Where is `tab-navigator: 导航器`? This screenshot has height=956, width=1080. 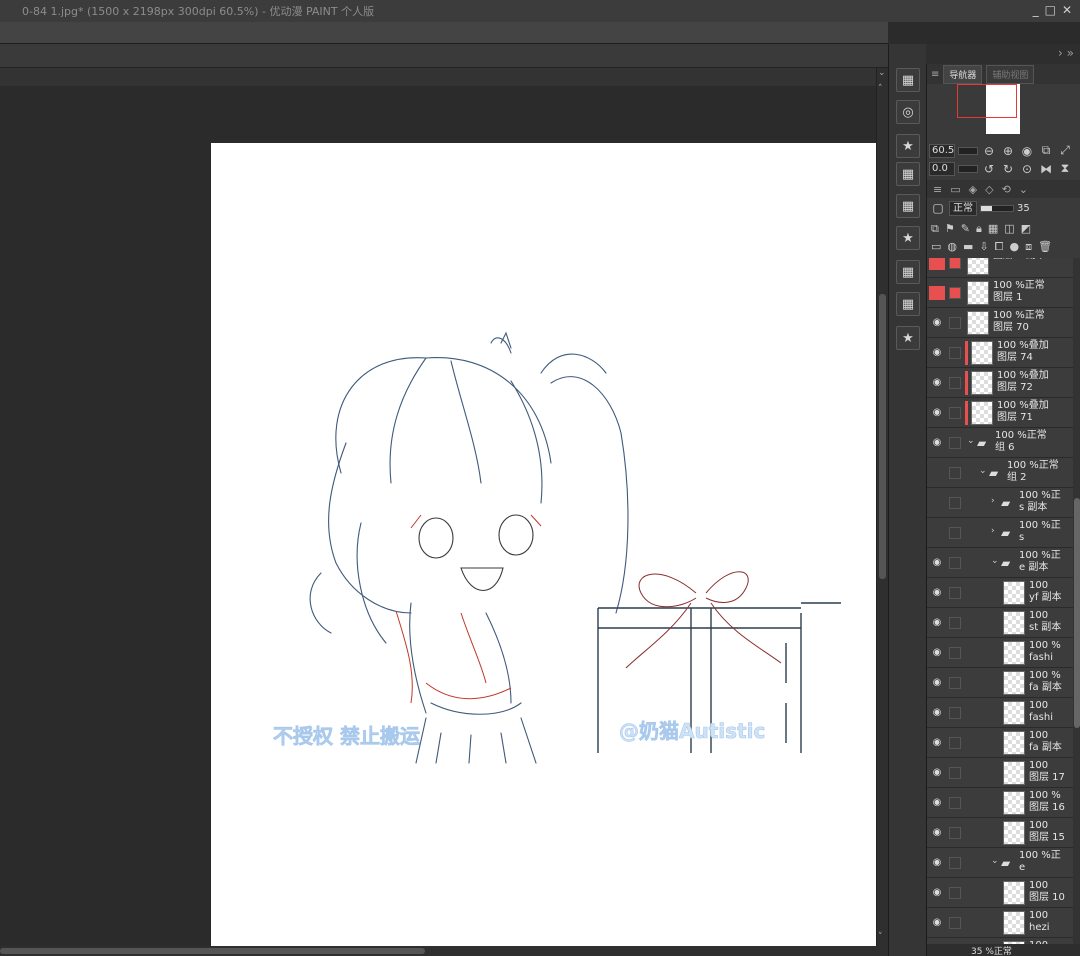
tab-navigator: 导航器 is located at coordinates (963, 74).